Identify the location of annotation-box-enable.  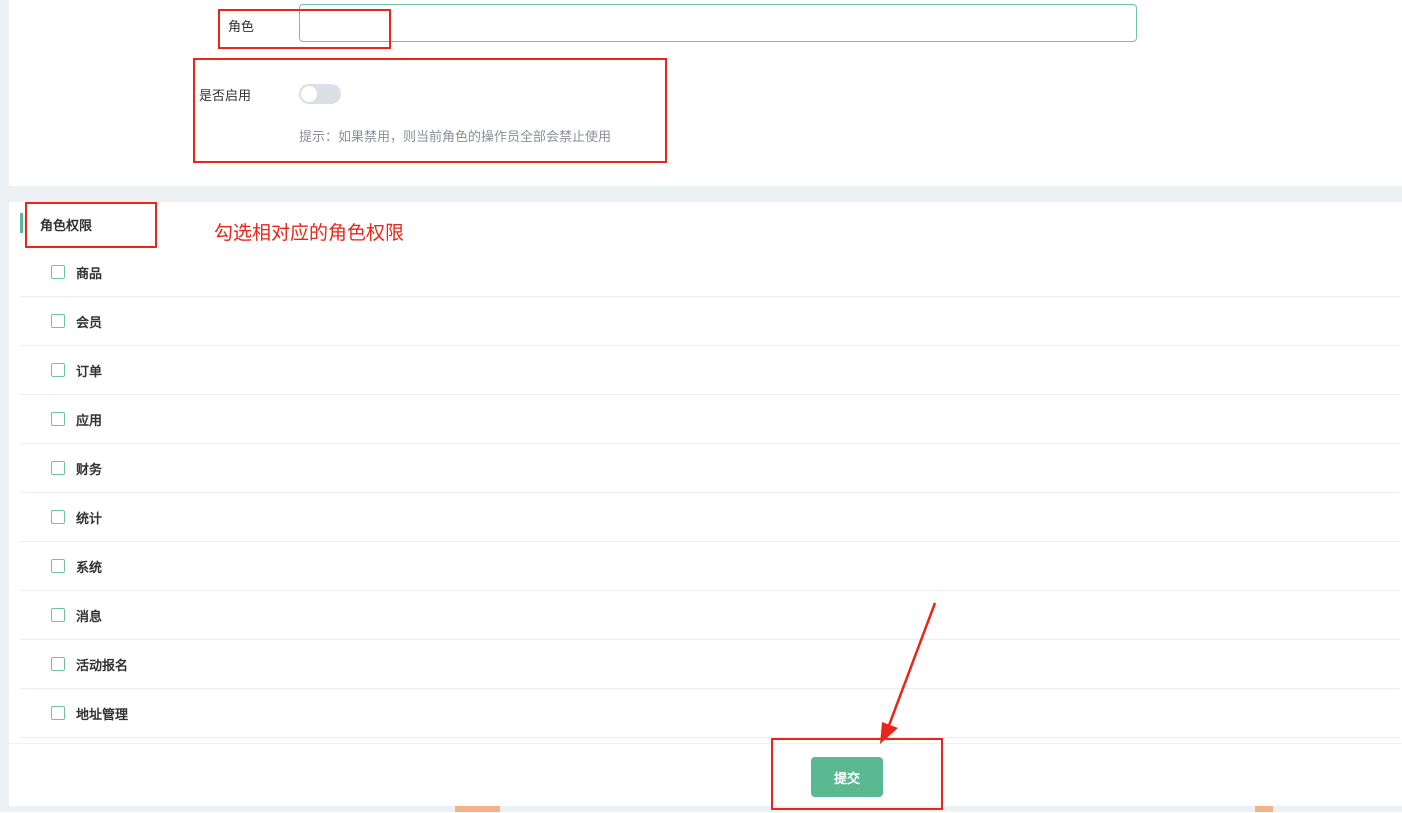
(430, 110).